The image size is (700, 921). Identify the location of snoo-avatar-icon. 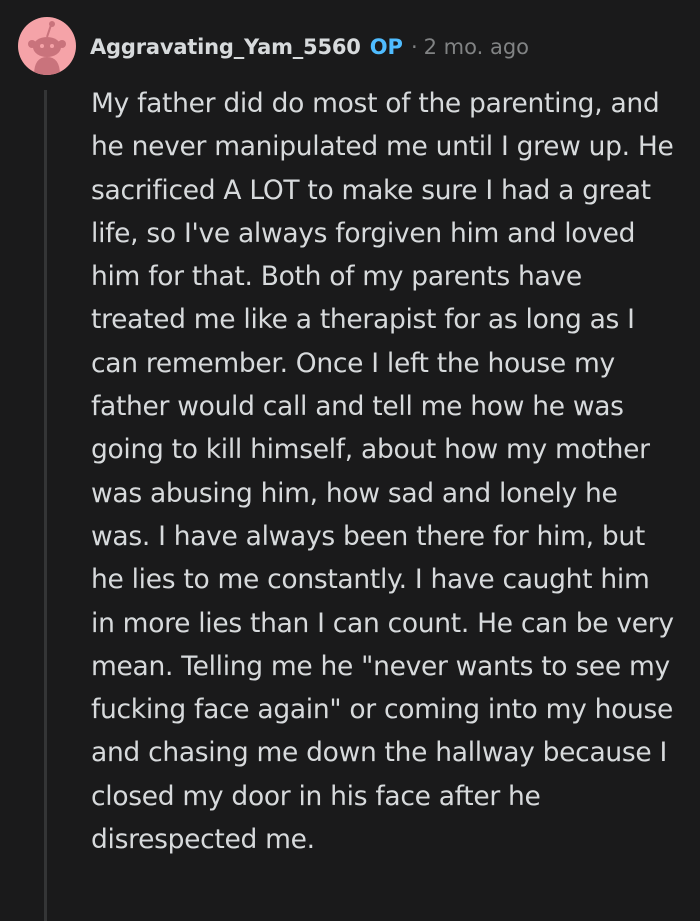
(47, 48).